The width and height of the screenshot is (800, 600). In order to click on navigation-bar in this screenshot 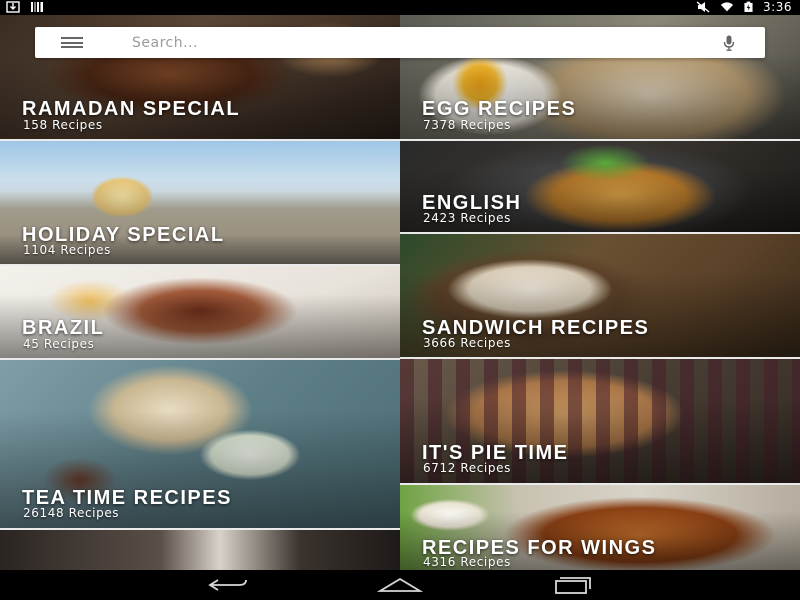, I will do `click(400, 585)`.